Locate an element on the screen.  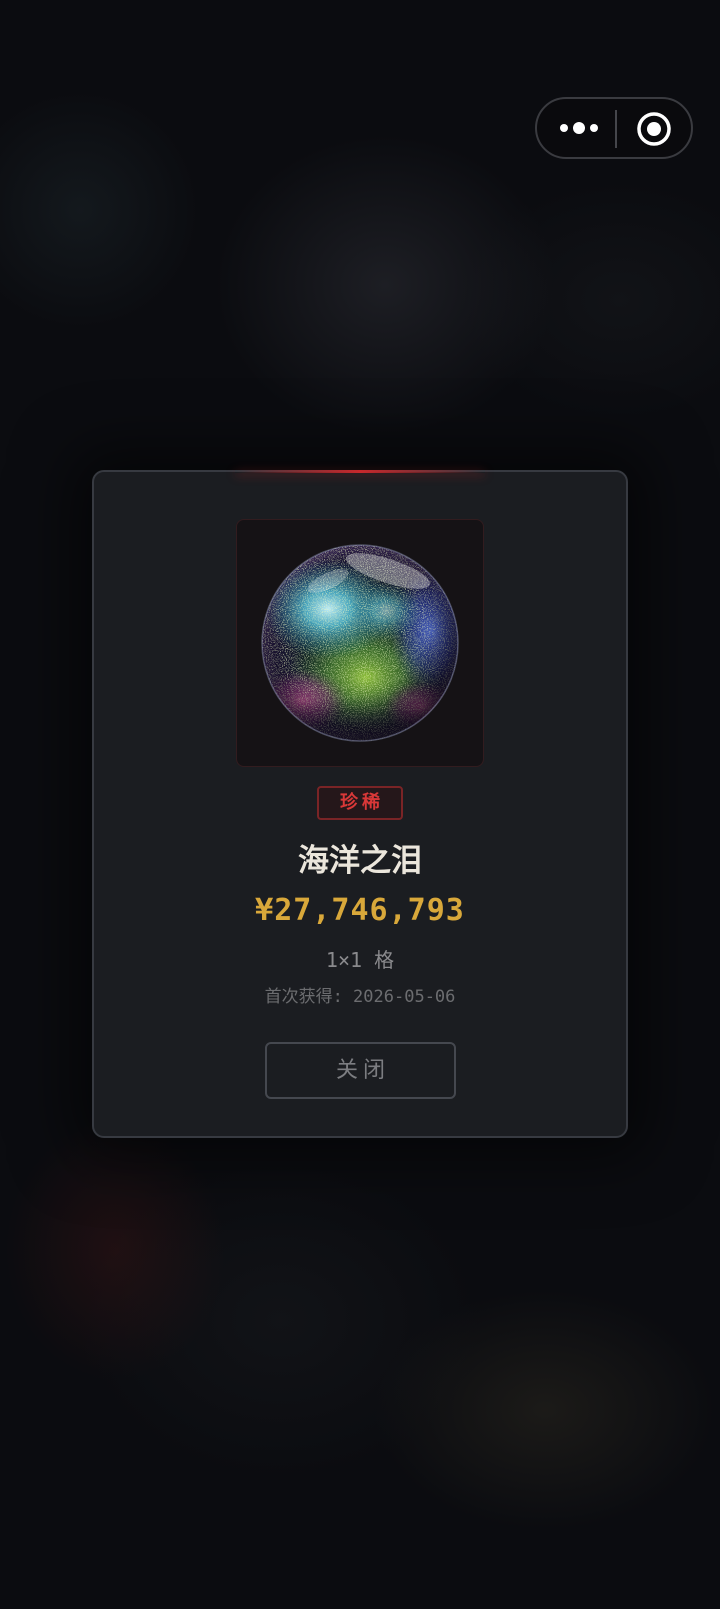
pearl-orb-image is located at coordinates (359, 642).